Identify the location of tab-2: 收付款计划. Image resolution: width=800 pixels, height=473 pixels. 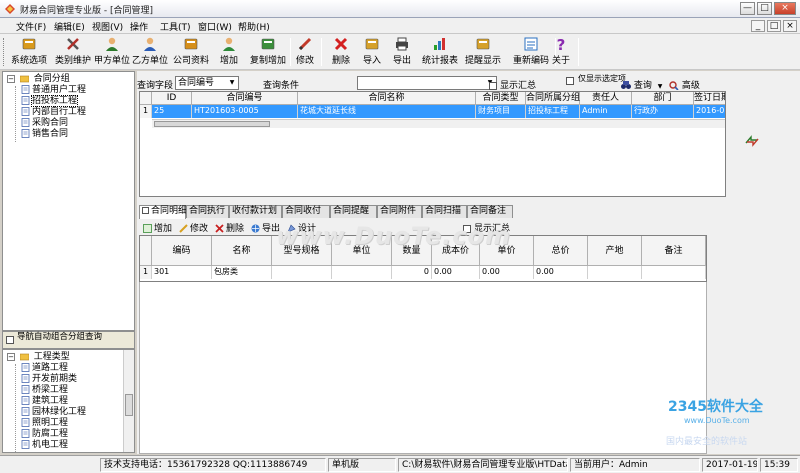
(255, 211).